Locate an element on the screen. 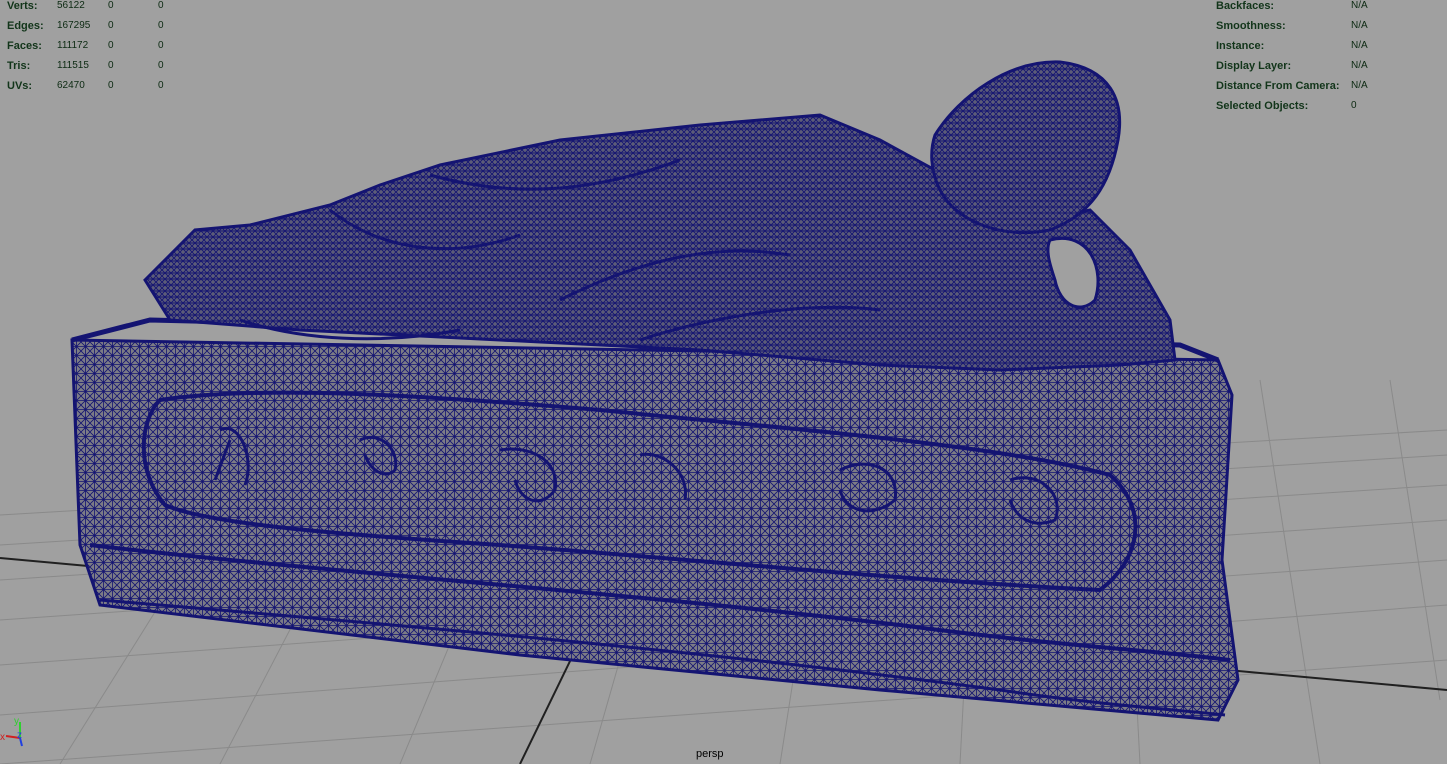 The width and height of the screenshot is (1447, 764). camera-name-label: persp is located at coordinates (710, 754).